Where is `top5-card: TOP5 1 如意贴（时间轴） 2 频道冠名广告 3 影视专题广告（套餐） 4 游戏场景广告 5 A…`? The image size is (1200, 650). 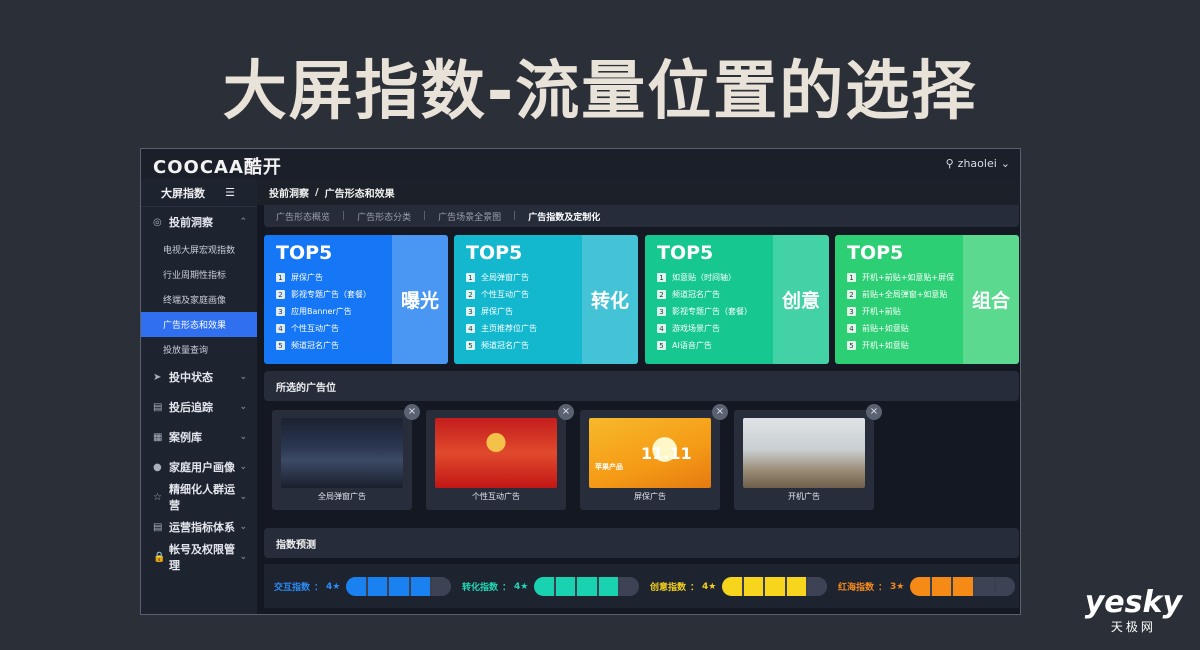
top5-card: TOP5 1 如意贴（时间轴） 2 频道冠名广告 3 影视专题广告（套餐） 4 游戏场景广告 5 A… is located at coordinates (737, 299).